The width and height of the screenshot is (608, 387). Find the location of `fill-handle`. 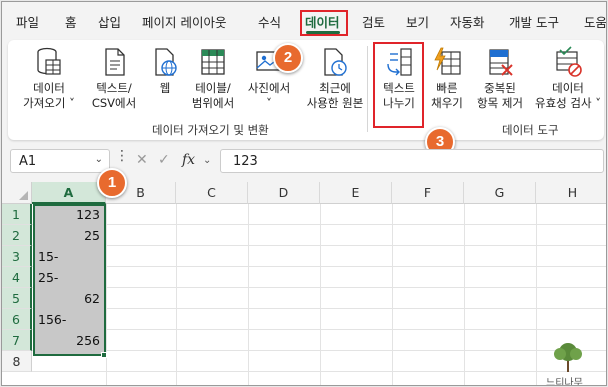

fill-handle is located at coordinates (104, 355).